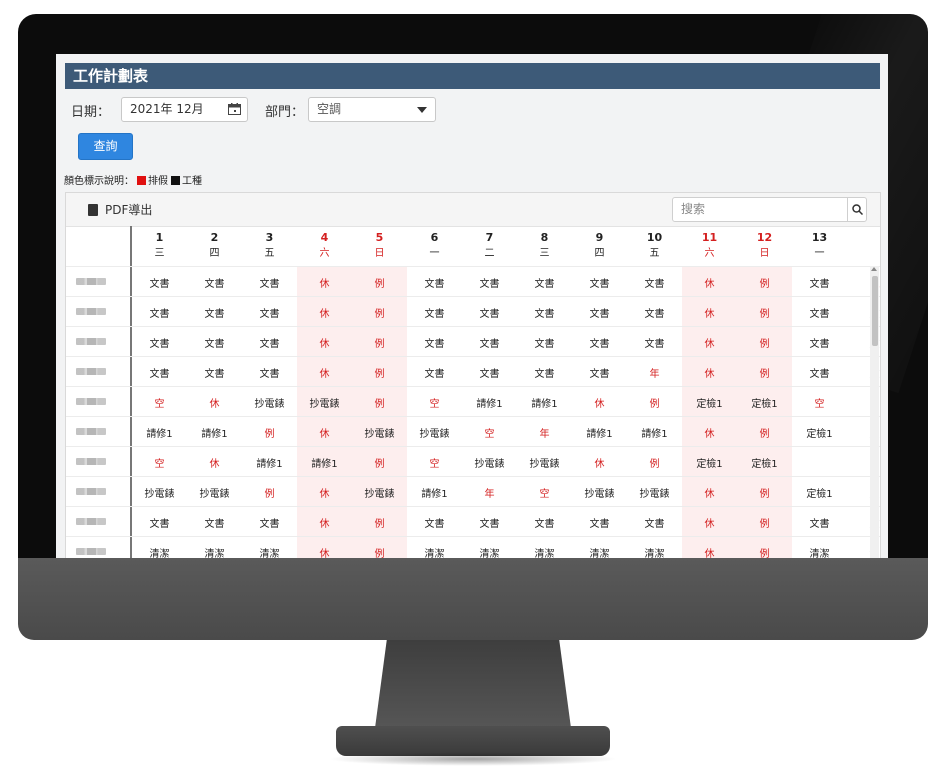  What do you see at coordinates (184, 109) in the screenshot?
I see `date-picker-input: 2021年 12月` at bounding box center [184, 109].